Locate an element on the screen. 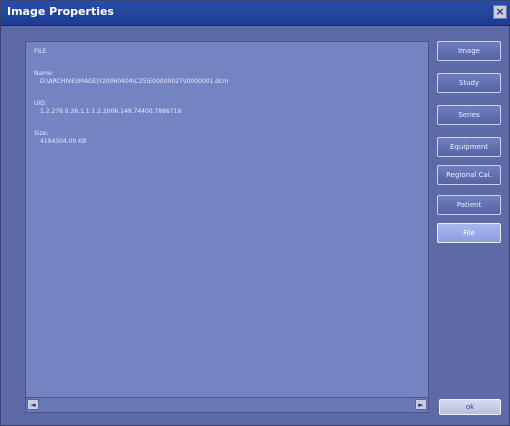 This screenshot has height=426, width=510. name-label: Name: is located at coordinates (44, 73).